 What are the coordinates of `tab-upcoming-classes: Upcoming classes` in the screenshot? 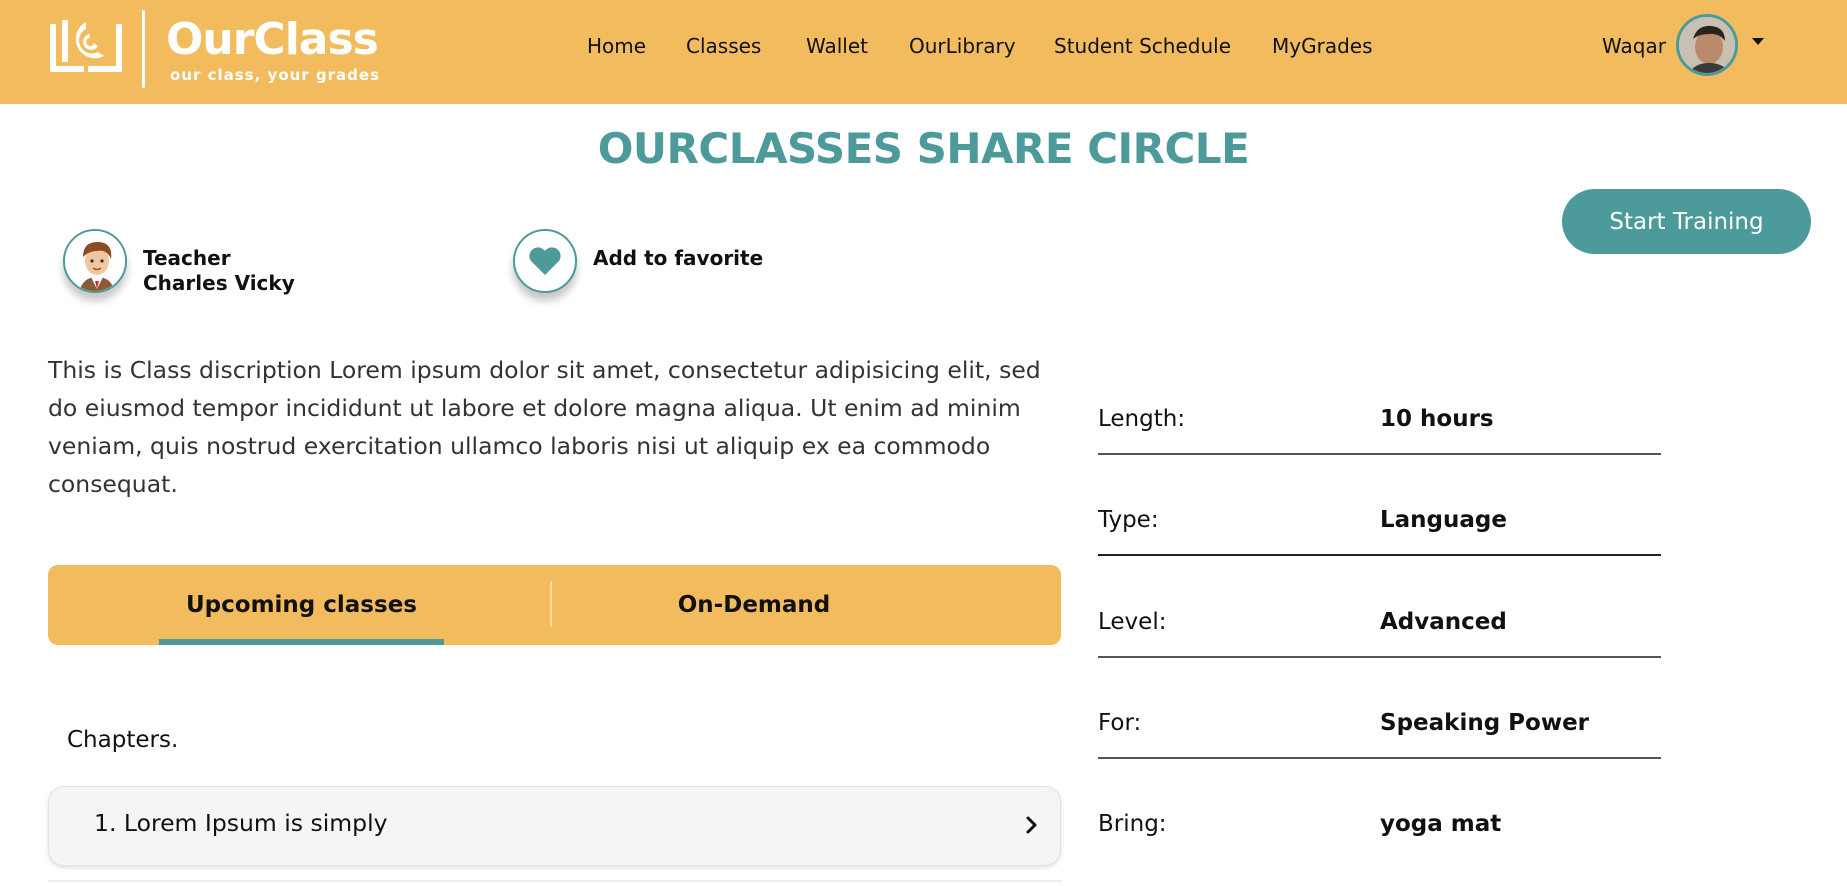 It's located at (301, 605).